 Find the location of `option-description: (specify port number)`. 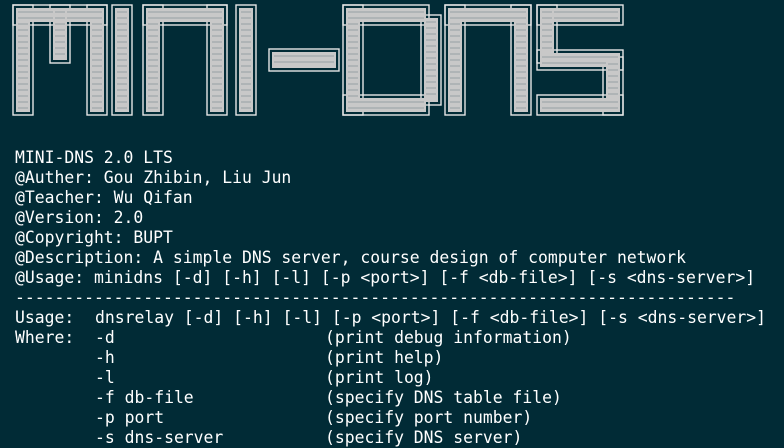

option-description: (specify port number) is located at coordinates (429, 417).